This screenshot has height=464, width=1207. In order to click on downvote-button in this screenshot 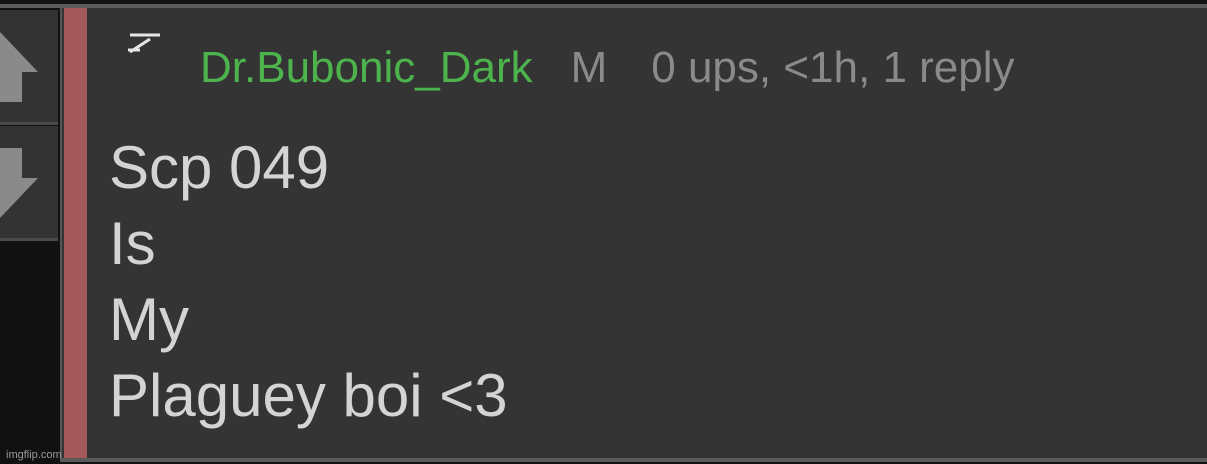, I will do `click(29, 182)`.